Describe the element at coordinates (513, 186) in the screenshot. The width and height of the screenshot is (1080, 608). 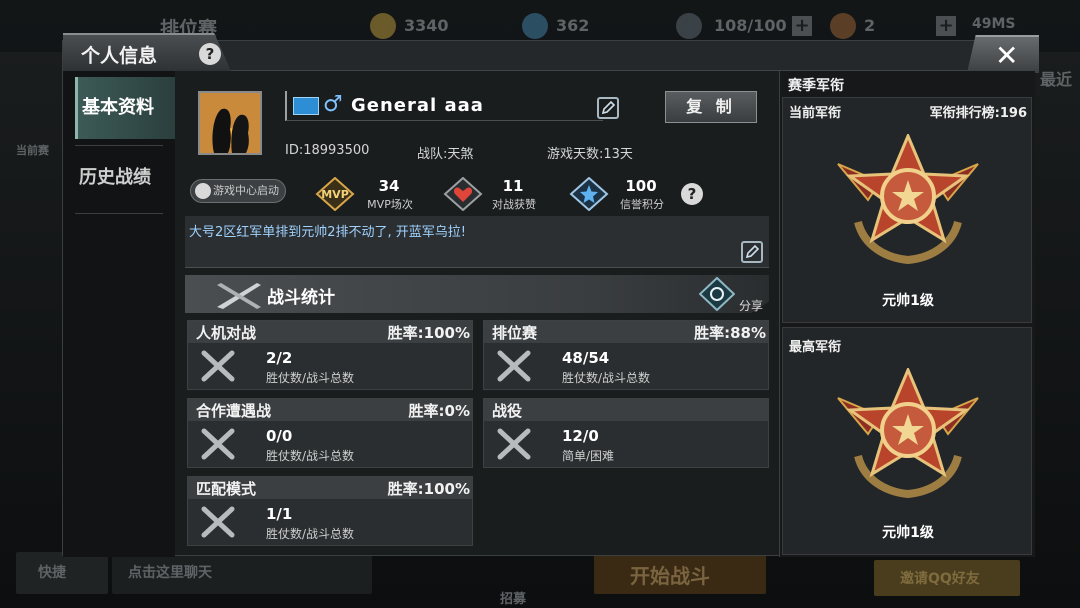
I see `likes-count: 11` at that location.